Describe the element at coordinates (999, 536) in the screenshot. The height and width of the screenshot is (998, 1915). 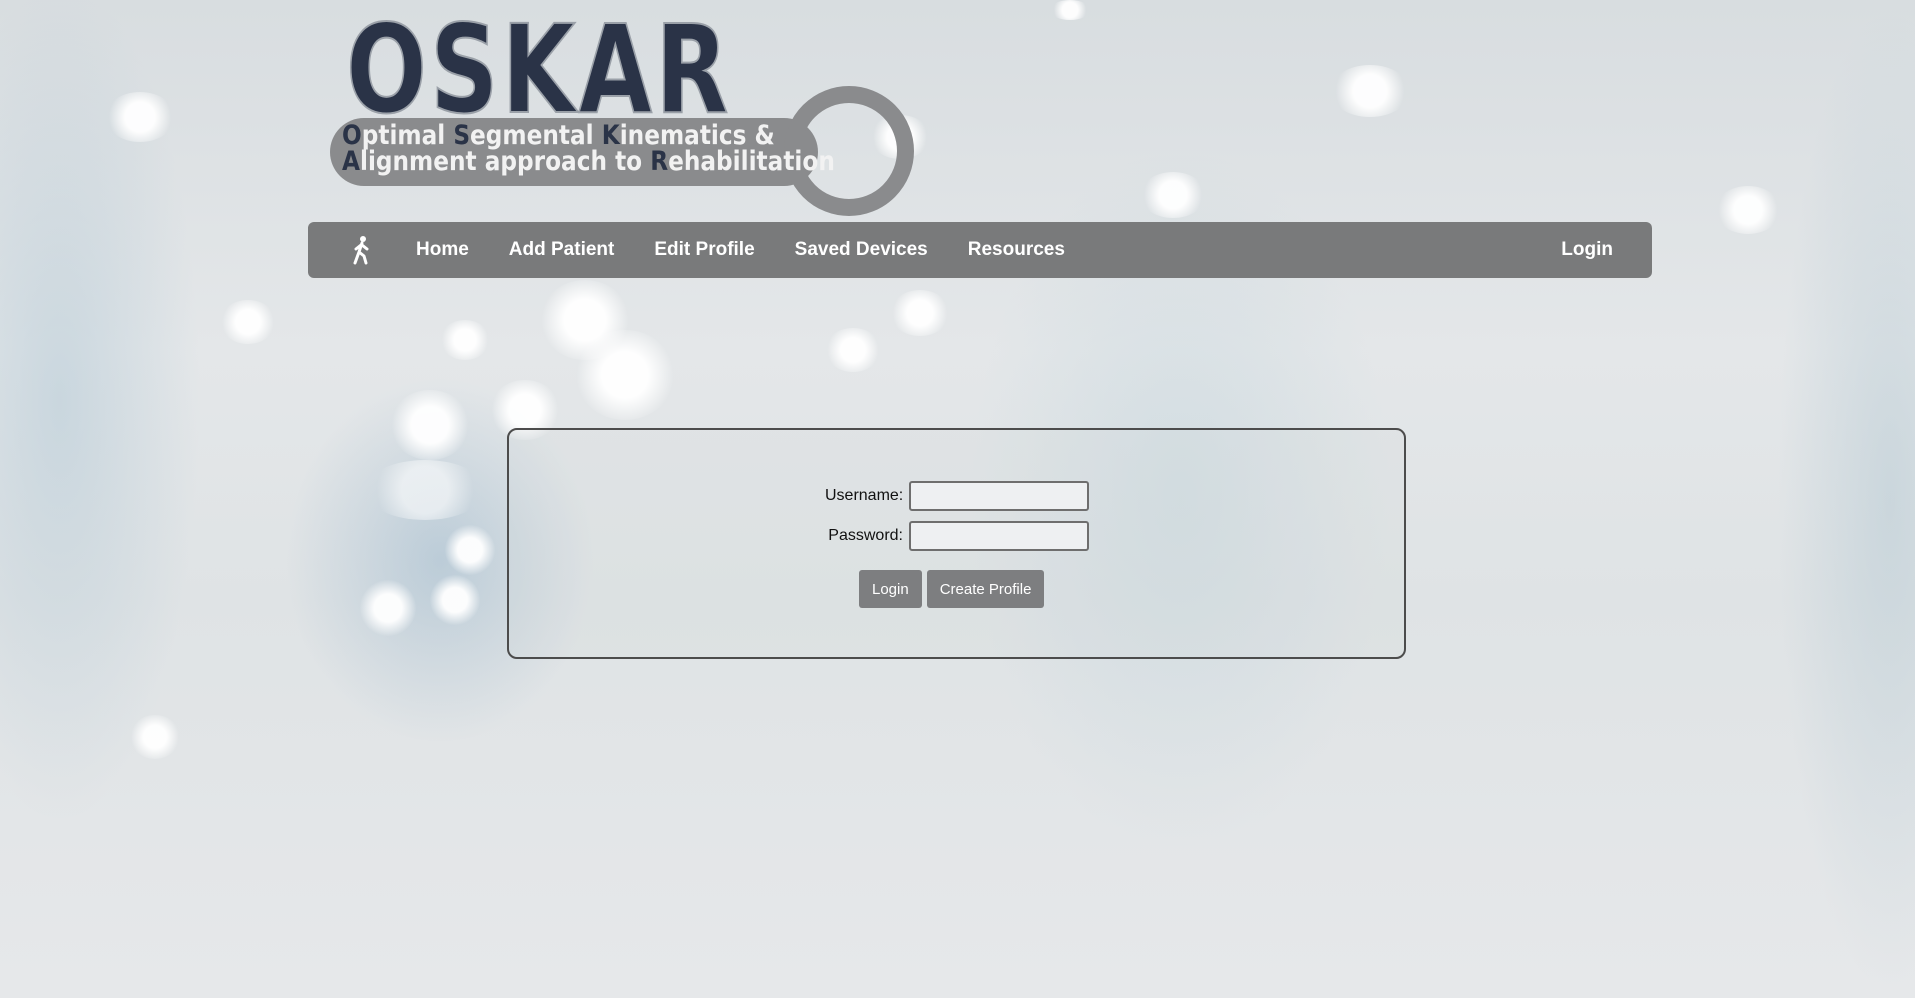
I see `password-input` at that location.